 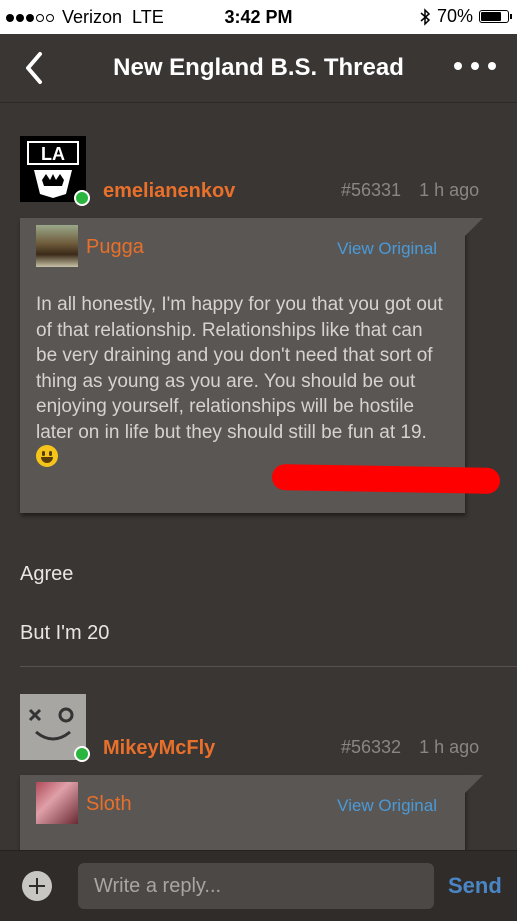 What do you see at coordinates (475, 886) in the screenshot?
I see `send-button: Send` at bounding box center [475, 886].